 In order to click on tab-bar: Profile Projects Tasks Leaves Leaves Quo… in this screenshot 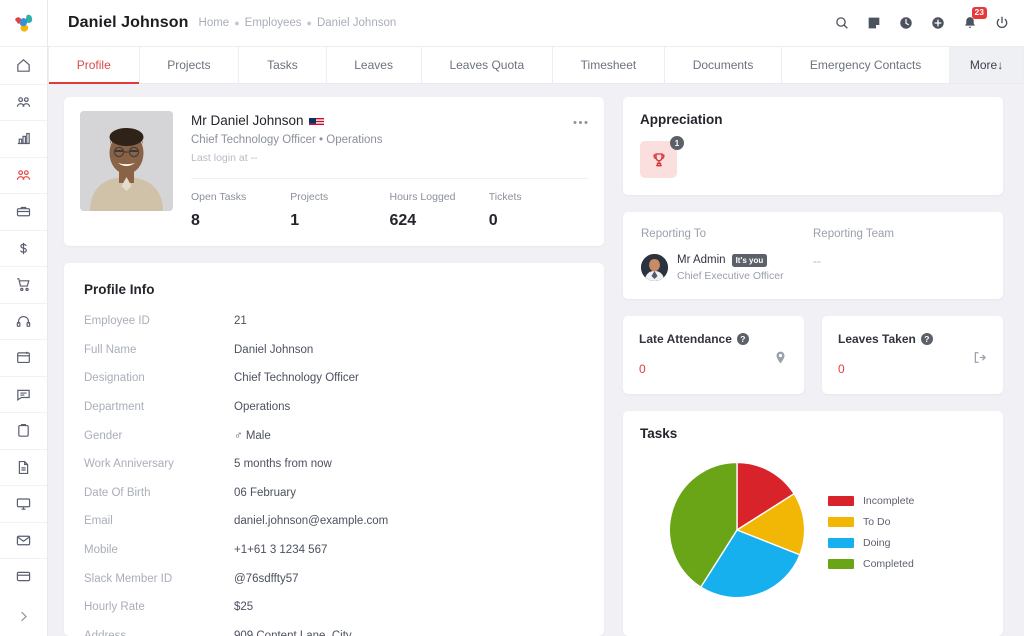, I will do `click(536, 65)`.